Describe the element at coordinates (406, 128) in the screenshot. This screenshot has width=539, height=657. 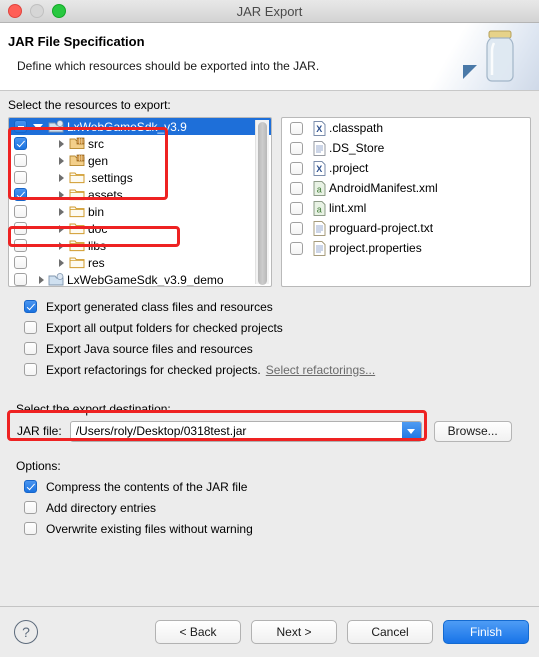
I see `file-row-classpath: X .classpath` at that location.